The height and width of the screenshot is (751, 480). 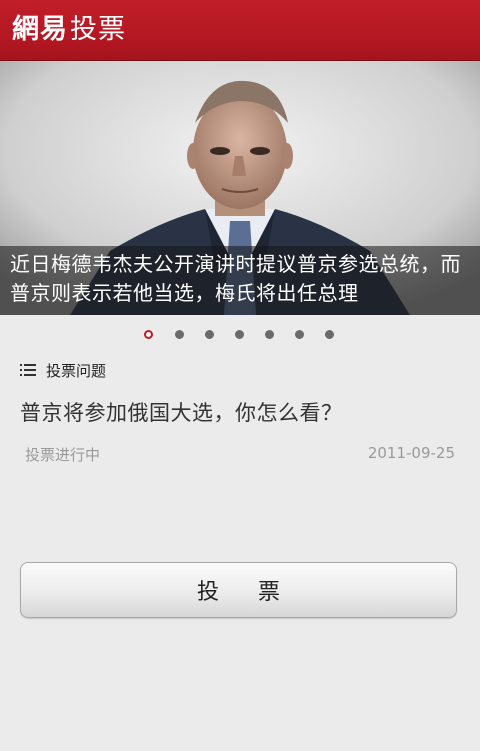 What do you see at coordinates (63, 455) in the screenshot?
I see `poll-status: 投票进行中` at bounding box center [63, 455].